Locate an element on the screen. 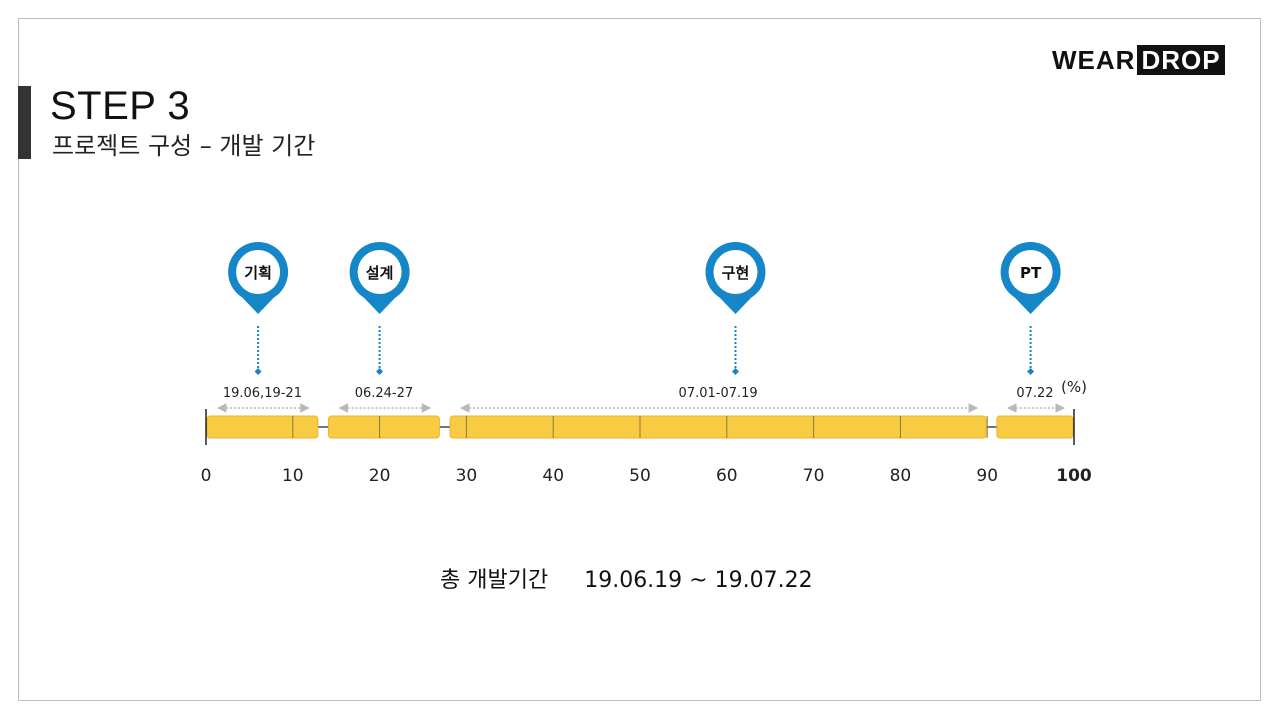 The image size is (1280, 720). total-period-value: 19.06.19 ~ 19.07.22 is located at coordinates (698, 580).